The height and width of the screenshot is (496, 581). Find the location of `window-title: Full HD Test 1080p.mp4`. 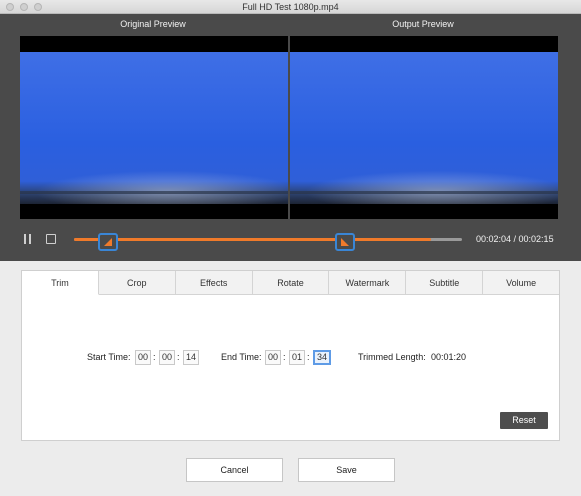

window-title: Full HD Test 1080p.mp4 is located at coordinates (290, 7).